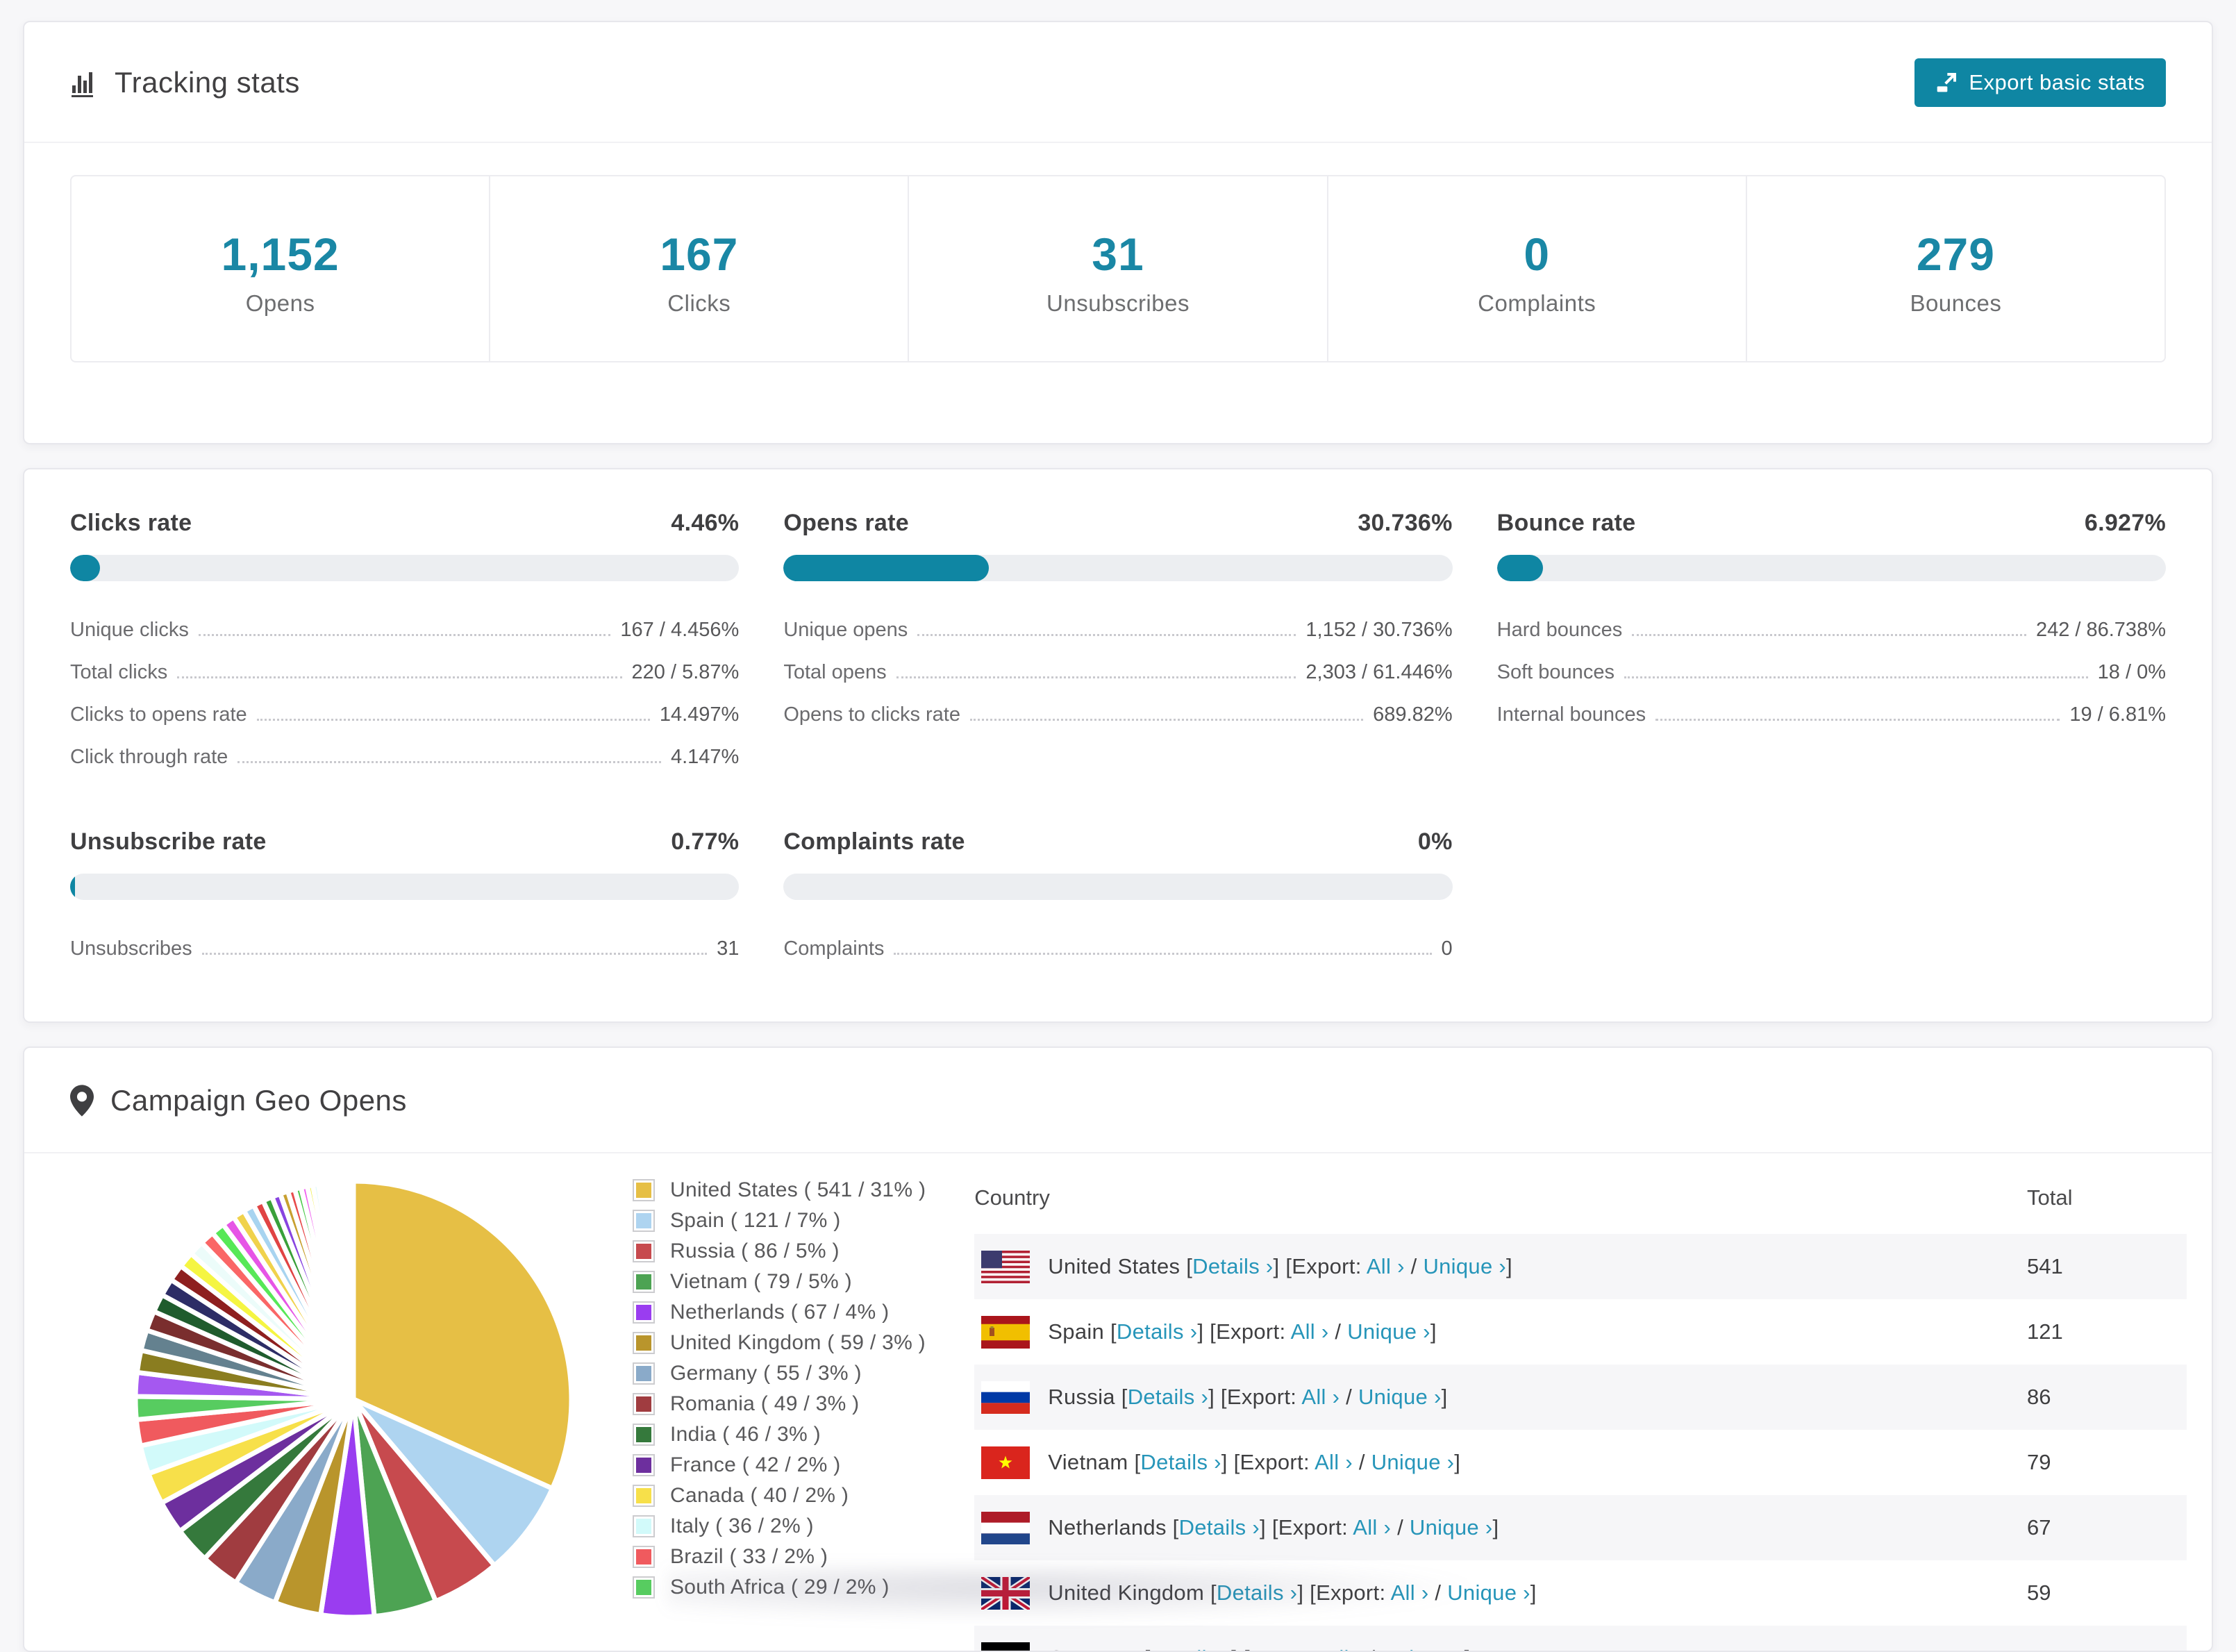 Image resolution: width=2236 pixels, height=1652 pixels. I want to click on legend-item: Brazil ( 33 / 2% ), so click(779, 1557).